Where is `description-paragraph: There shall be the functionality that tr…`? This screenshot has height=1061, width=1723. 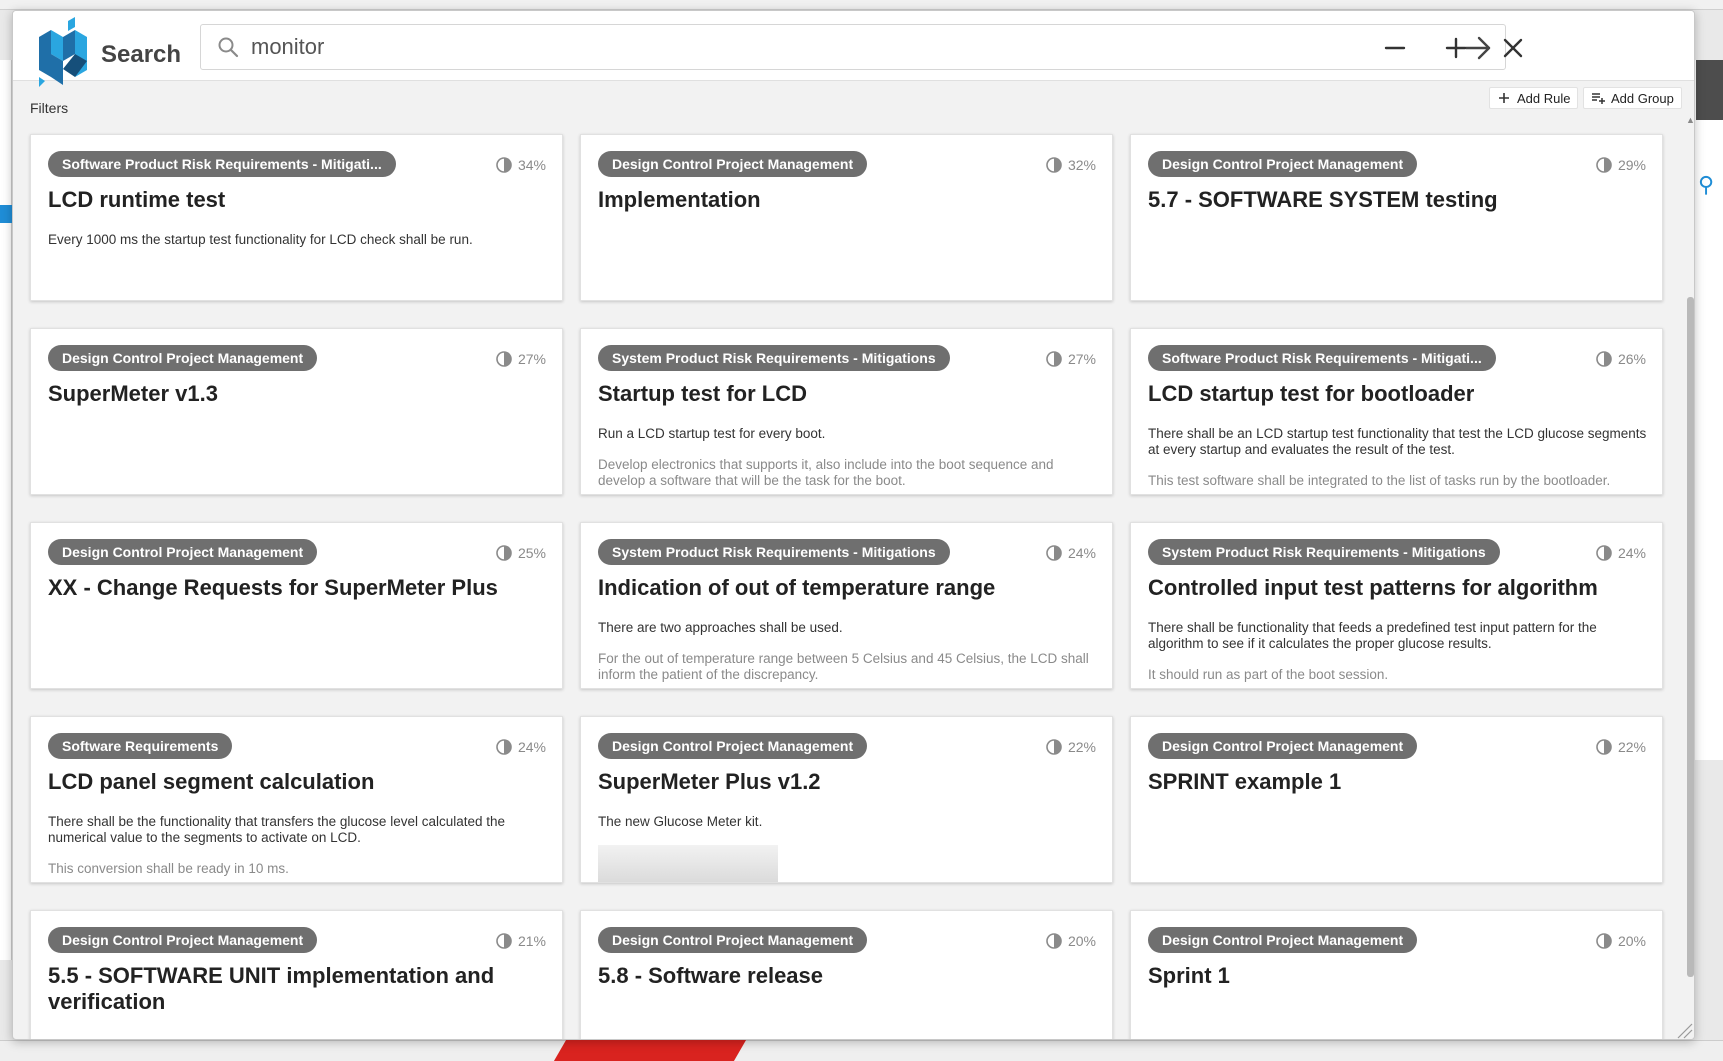 description-paragraph: There shall be the functionality that tr… is located at coordinates (277, 829).